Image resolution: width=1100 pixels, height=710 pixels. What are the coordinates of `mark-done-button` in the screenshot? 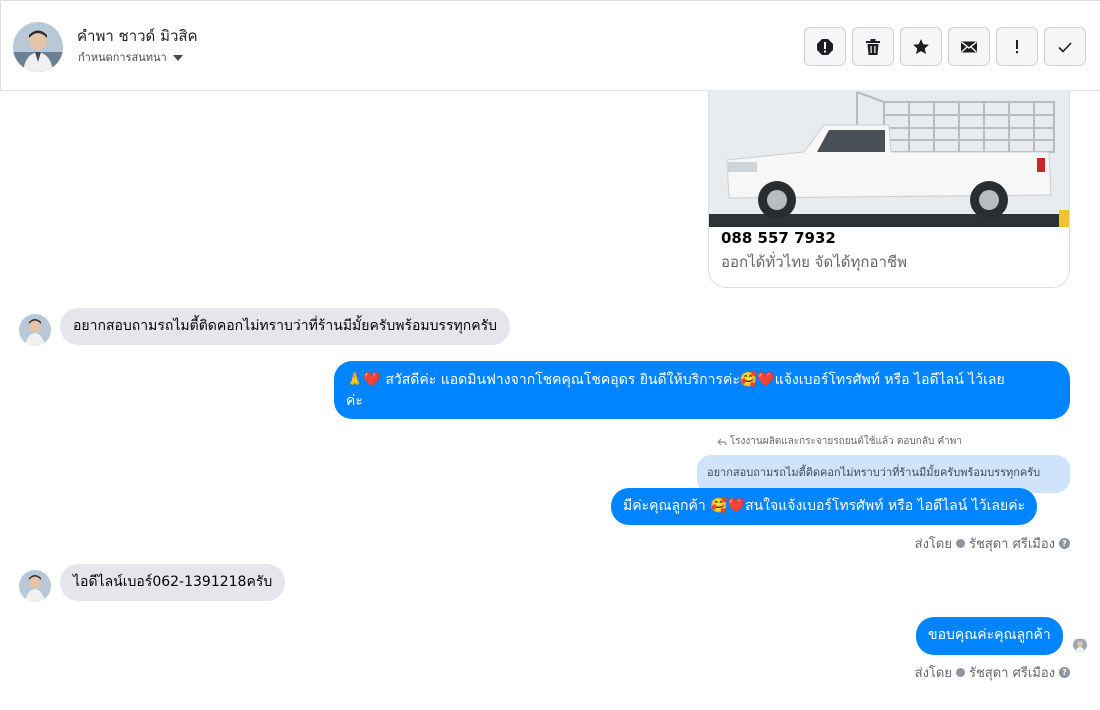 It's located at (1065, 46).